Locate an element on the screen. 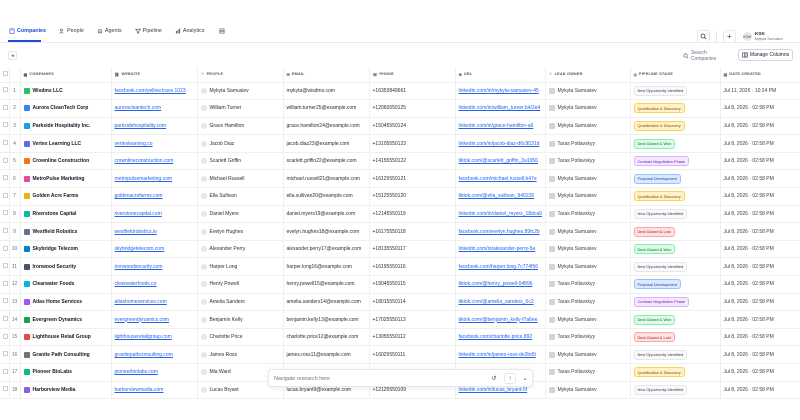 The height and width of the screenshot is (420, 800). website-cell: metropulsemarketing.com is located at coordinates (154, 179).